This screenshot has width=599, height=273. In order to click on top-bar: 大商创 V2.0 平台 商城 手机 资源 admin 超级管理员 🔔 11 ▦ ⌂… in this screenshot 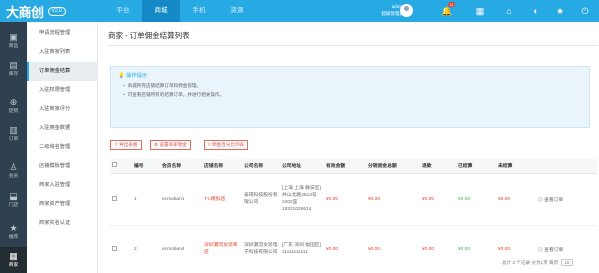, I will do `click(299, 11)`.